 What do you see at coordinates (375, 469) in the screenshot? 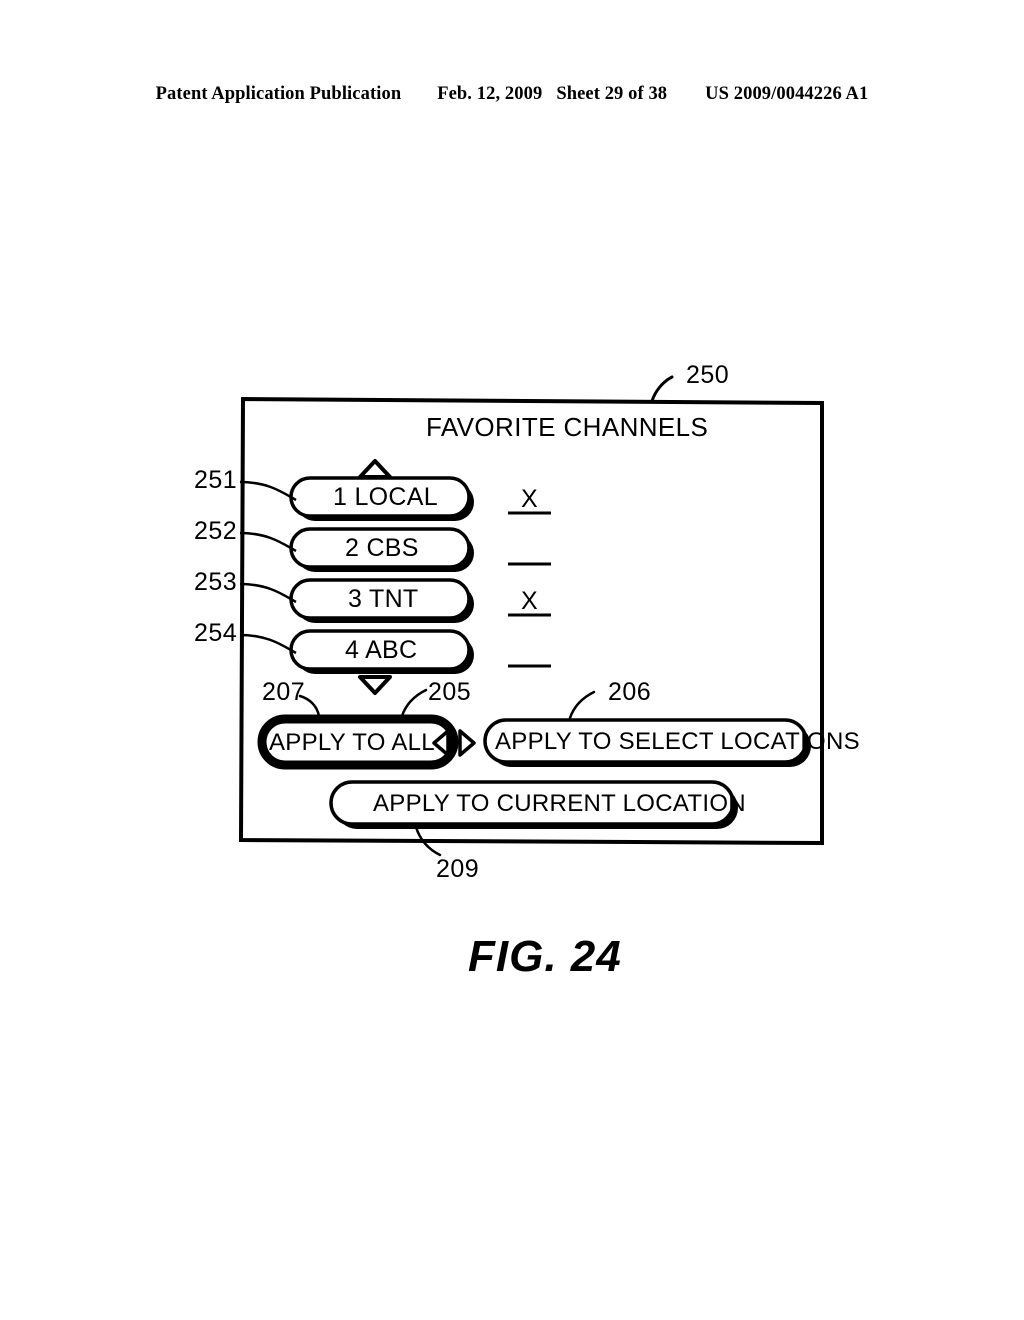
I see `triangle-up-icon` at bounding box center [375, 469].